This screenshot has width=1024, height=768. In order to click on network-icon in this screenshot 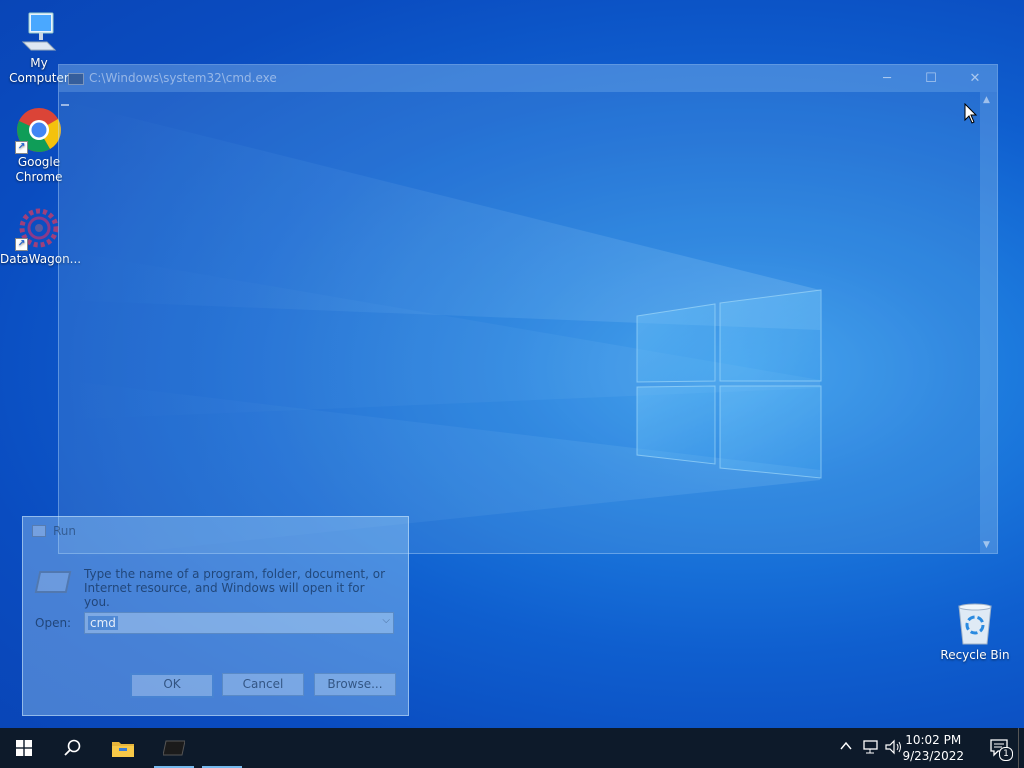, I will do `click(871, 749)`.